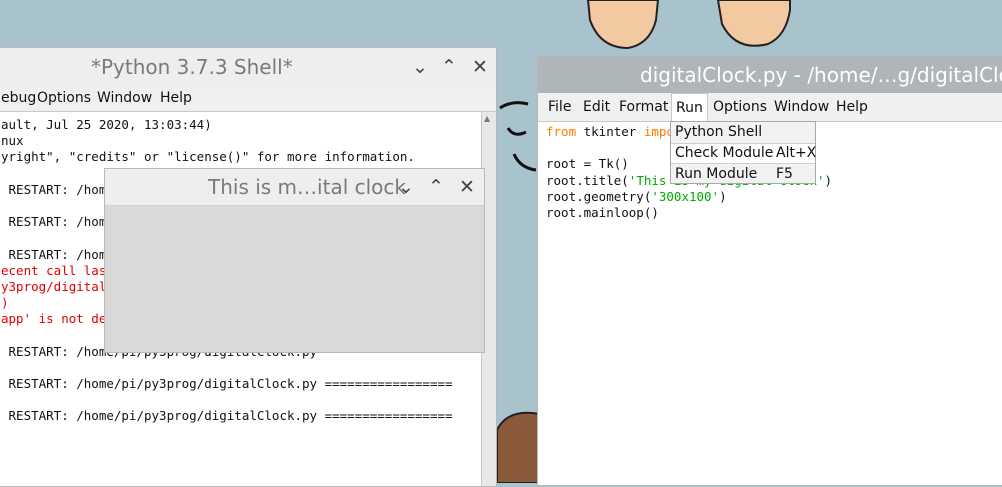 The height and width of the screenshot is (487, 1002). I want to click on menu-format-label: Format, so click(644, 107).